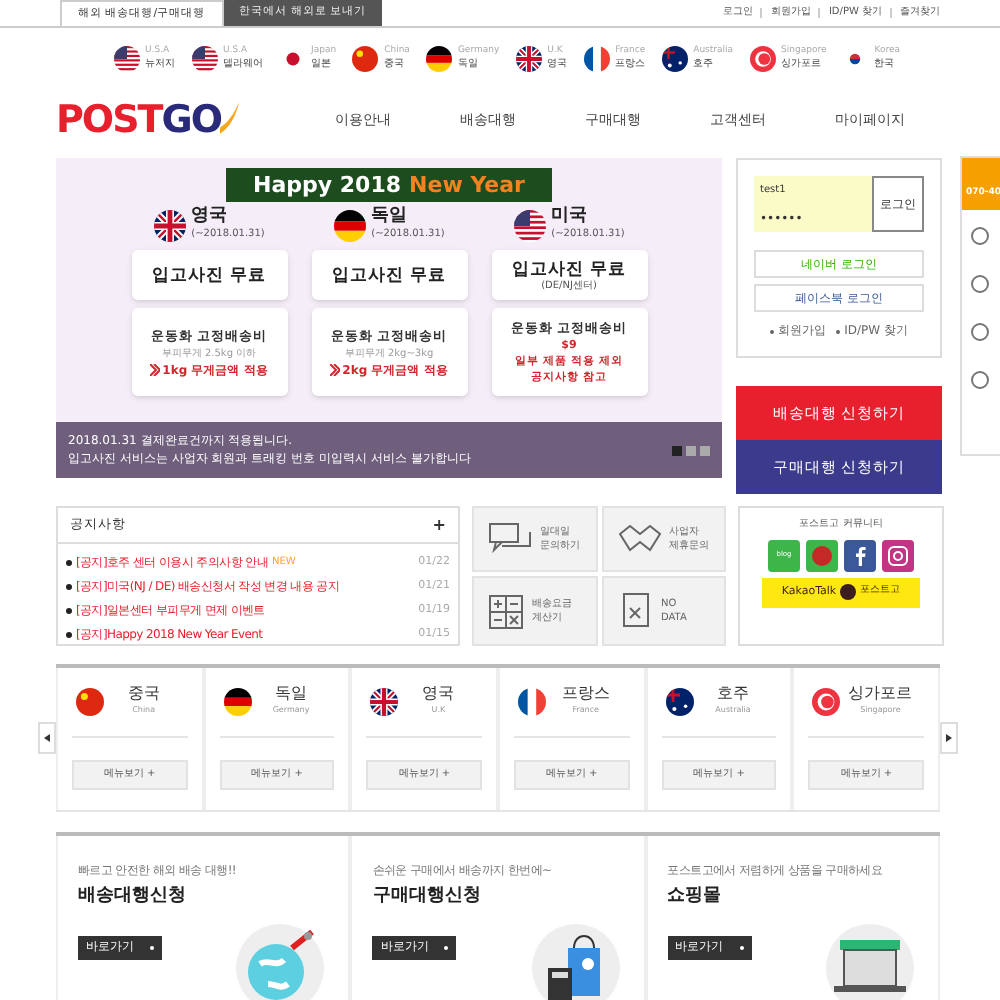 This screenshot has height=1000, width=1000. What do you see at coordinates (635, 611) in the screenshot?
I see `document-icon` at bounding box center [635, 611].